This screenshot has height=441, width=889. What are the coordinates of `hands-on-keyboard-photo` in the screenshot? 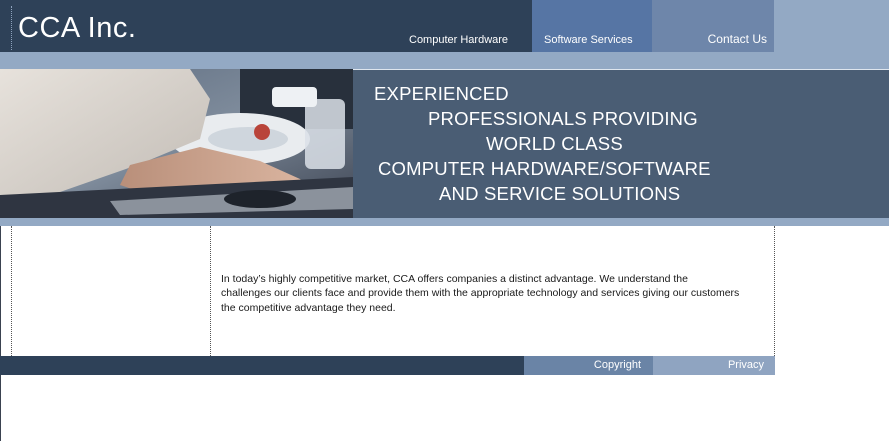 It's located at (176, 143).